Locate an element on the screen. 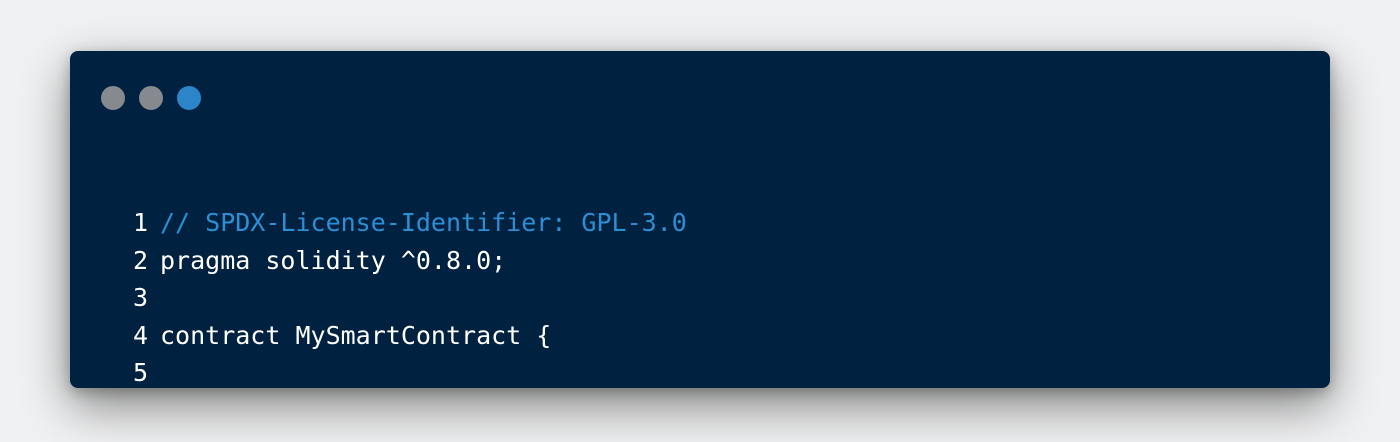  maximize-dot-icon is located at coordinates (189, 98).